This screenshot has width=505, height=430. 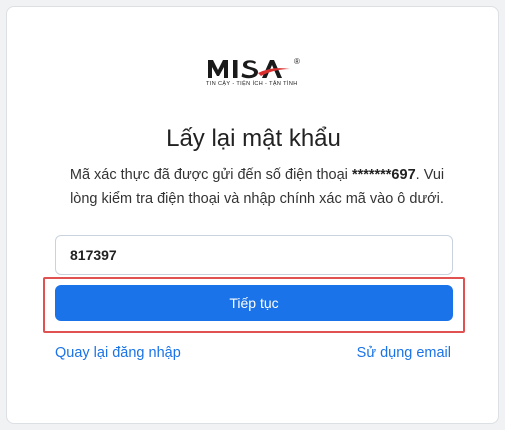 I want to click on masked-phone-number: *******697, so click(x=383, y=175).